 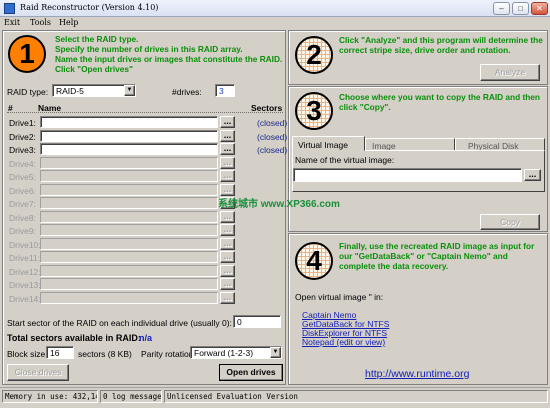 I want to click on tab-label: Virtual Image, so click(x=323, y=145).